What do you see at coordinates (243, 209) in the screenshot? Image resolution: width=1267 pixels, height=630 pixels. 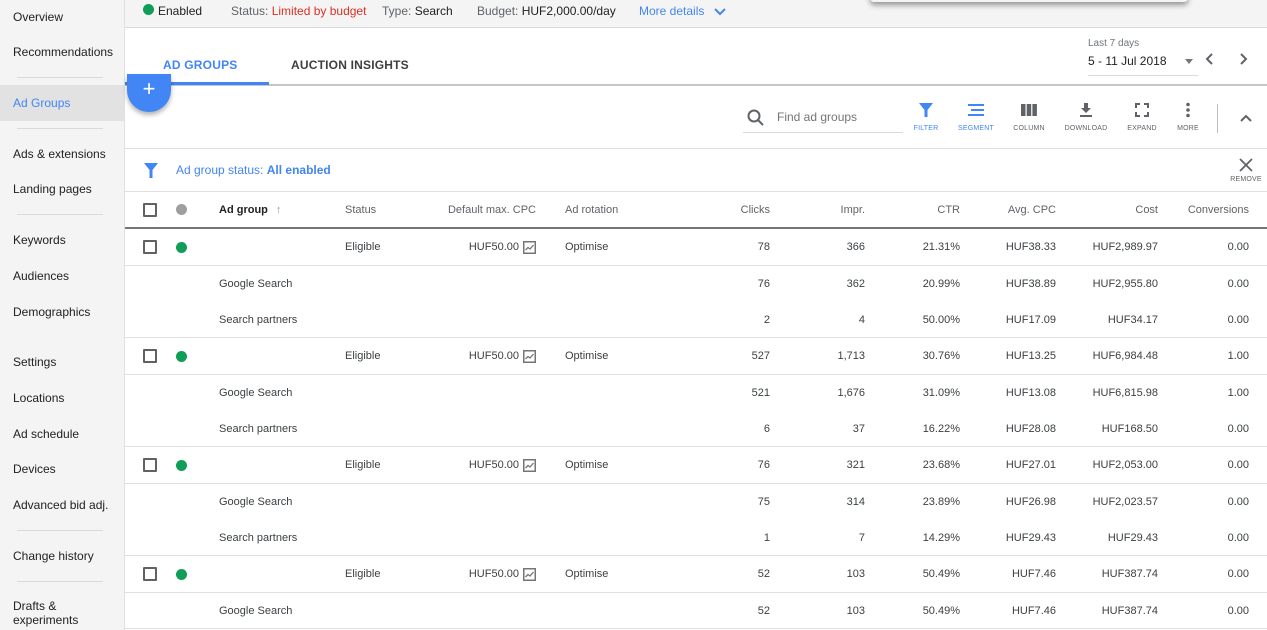 I see `column-header-label: Ad group` at bounding box center [243, 209].